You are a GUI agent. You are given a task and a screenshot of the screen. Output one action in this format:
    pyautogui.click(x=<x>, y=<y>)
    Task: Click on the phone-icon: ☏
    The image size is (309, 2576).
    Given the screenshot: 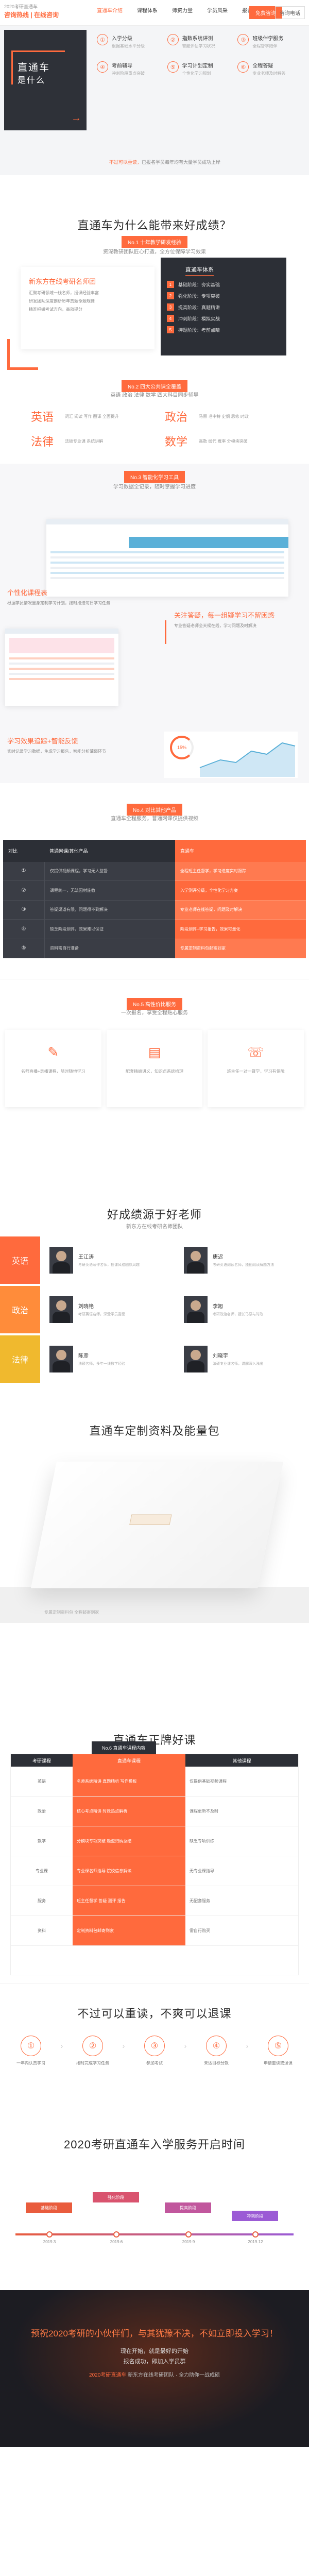 What is the action you would take?
    pyautogui.click(x=255, y=1052)
    